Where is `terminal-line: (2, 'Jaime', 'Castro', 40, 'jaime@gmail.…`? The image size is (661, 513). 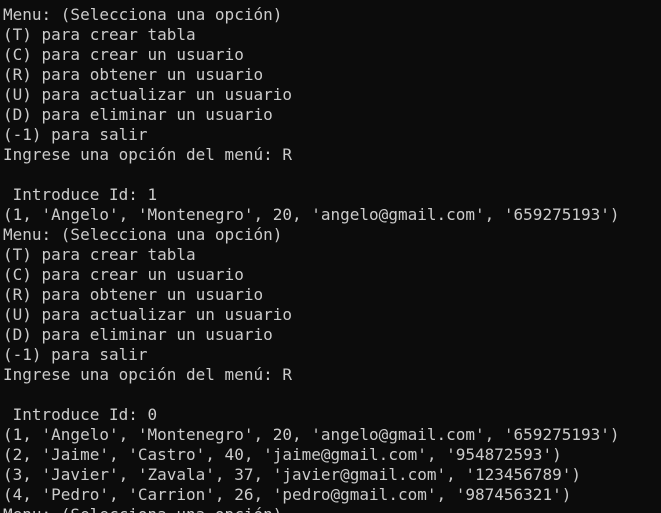 terminal-line: (2, 'Jaime', 'Castro', 40, 'jaime@gmail.… is located at coordinates (282, 454).